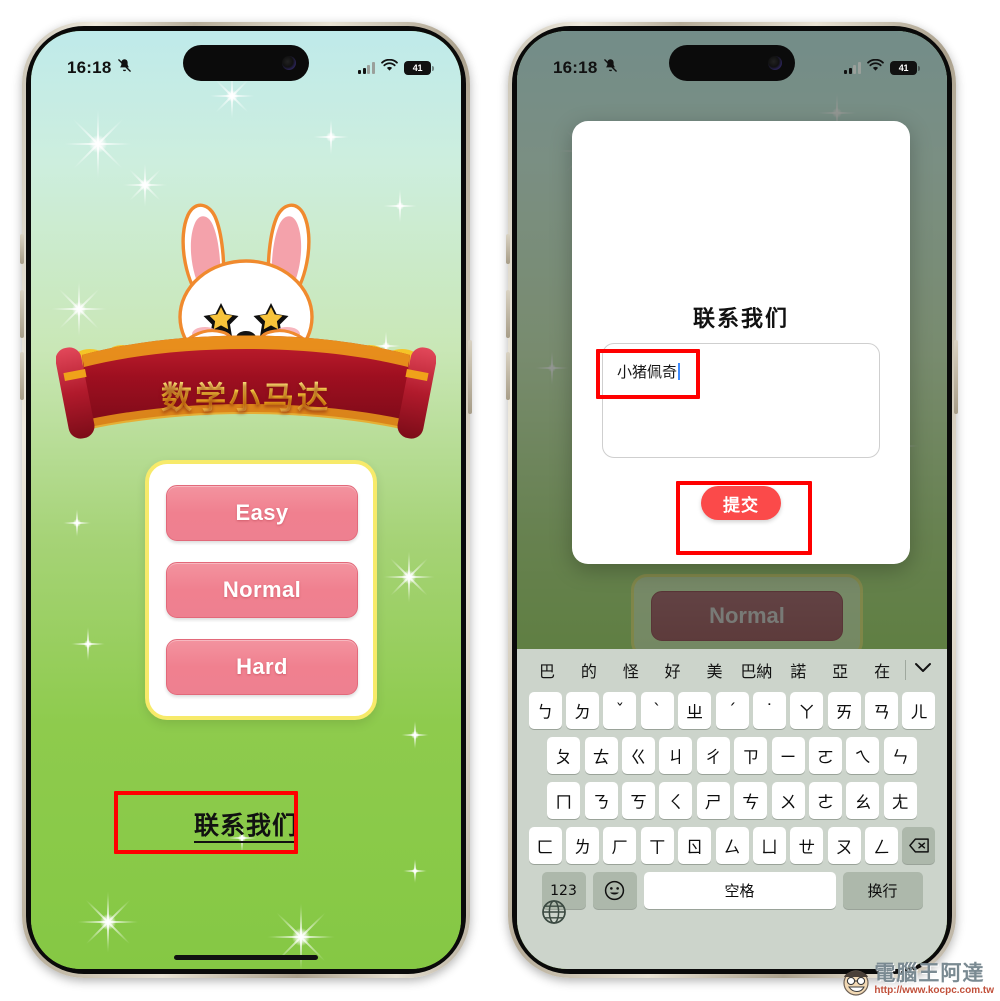 The width and height of the screenshot is (1000, 1001). I want to click on key-bopomofo: ㄇ, so click(564, 800).